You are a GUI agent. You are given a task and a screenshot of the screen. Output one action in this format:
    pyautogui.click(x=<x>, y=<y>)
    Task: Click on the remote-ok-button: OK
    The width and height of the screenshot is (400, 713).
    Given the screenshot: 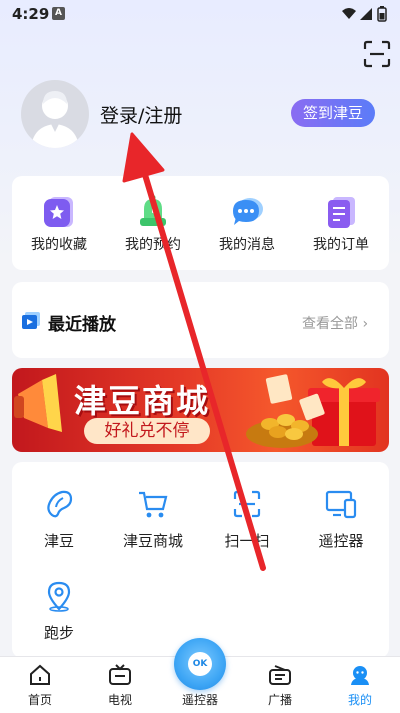 What is the action you would take?
    pyautogui.click(x=200, y=664)
    